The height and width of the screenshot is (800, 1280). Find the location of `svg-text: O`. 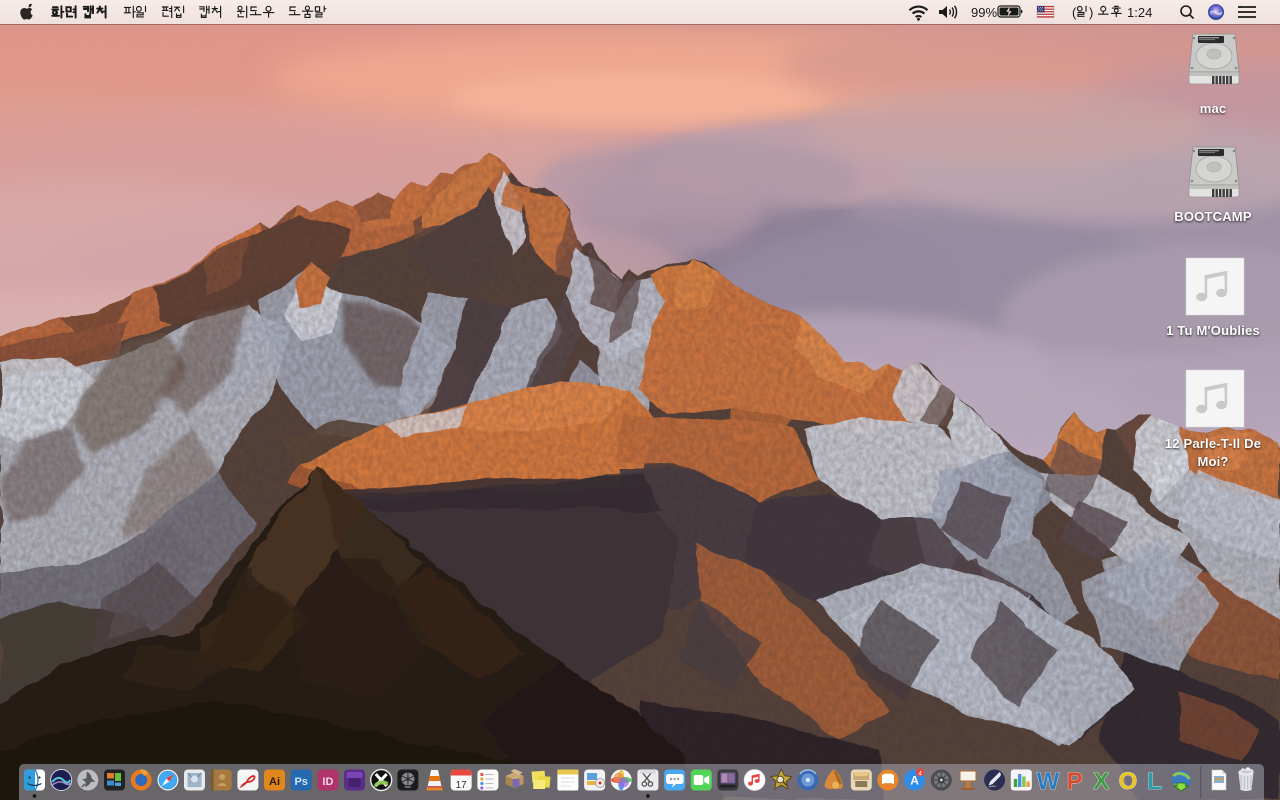

svg-text: O is located at coordinates (1128, 781).